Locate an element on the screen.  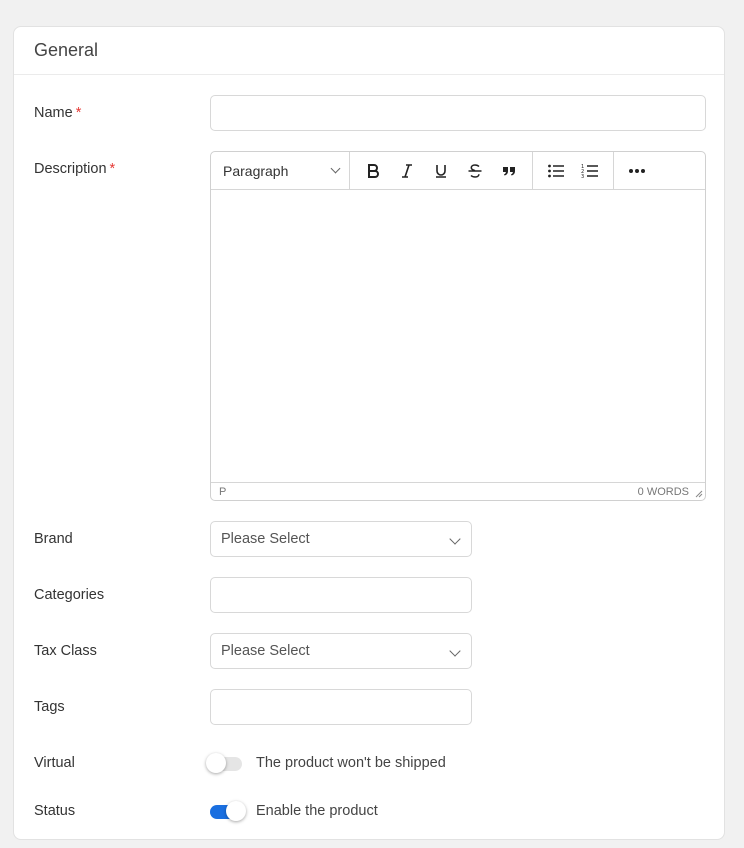
underline-button is located at coordinates (441, 171).